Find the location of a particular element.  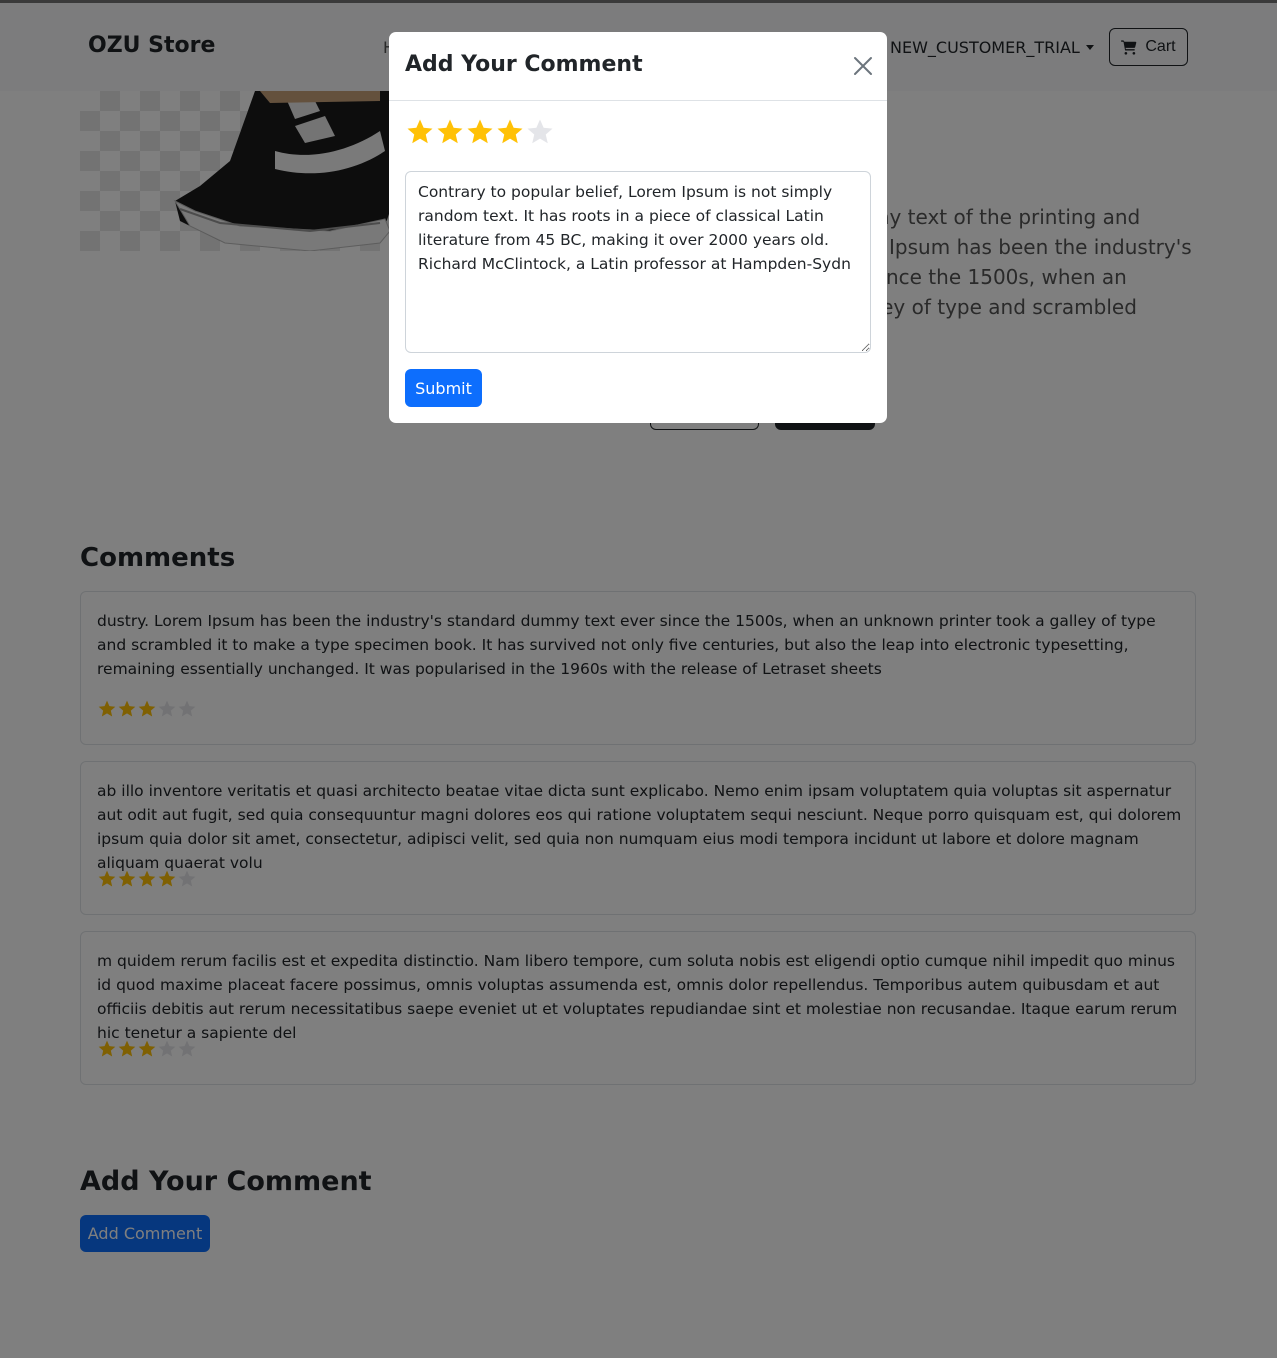

star-empty-icon is located at coordinates (540, 132).